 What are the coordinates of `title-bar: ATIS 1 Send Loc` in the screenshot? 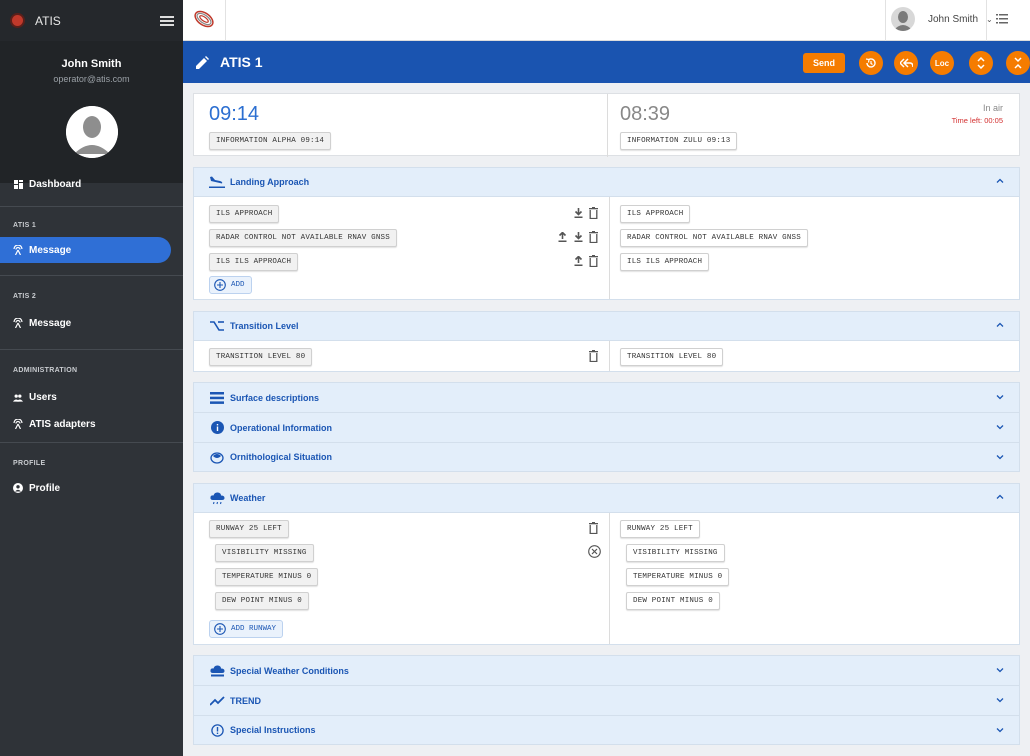 It's located at (606, 62).